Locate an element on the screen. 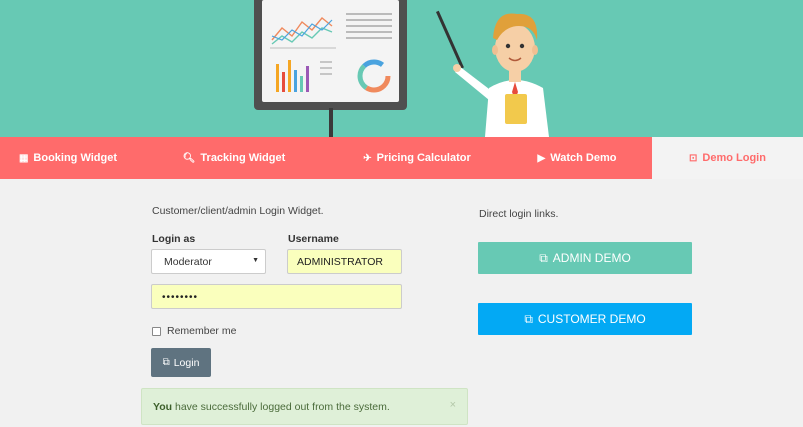 The height and width of the screenshot is (427, 803). login-as-value: Moderator is located at coordinates (188, 262).